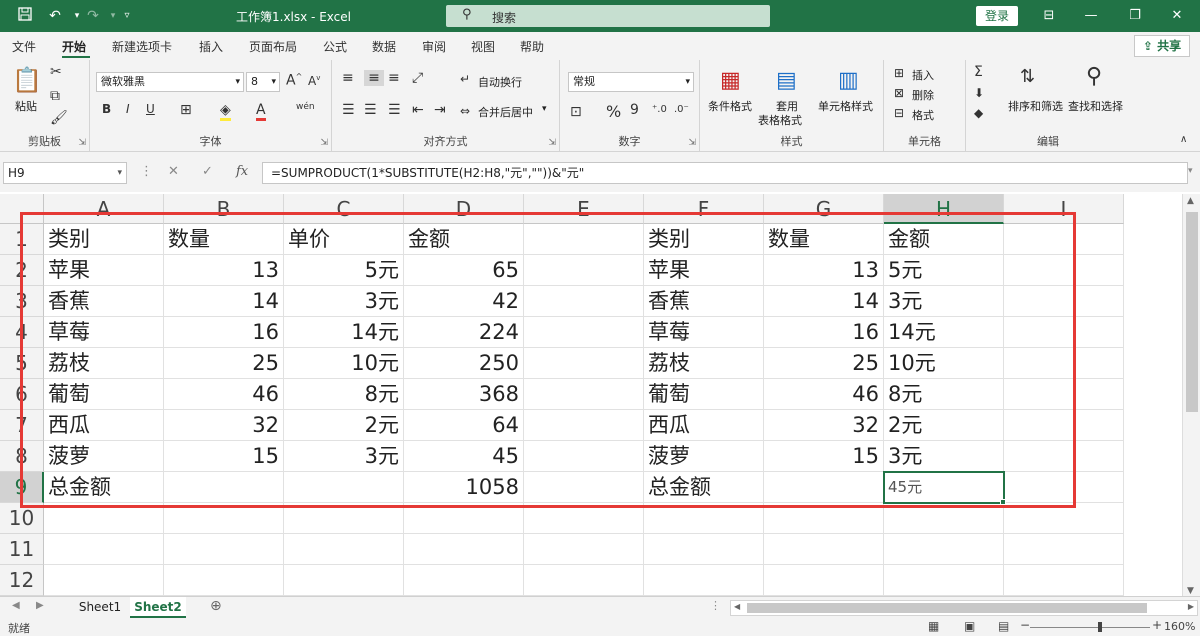  Describe the element at coordinates (344, 332) in the screenshot. I see `cell-c4: 14元` at that location.